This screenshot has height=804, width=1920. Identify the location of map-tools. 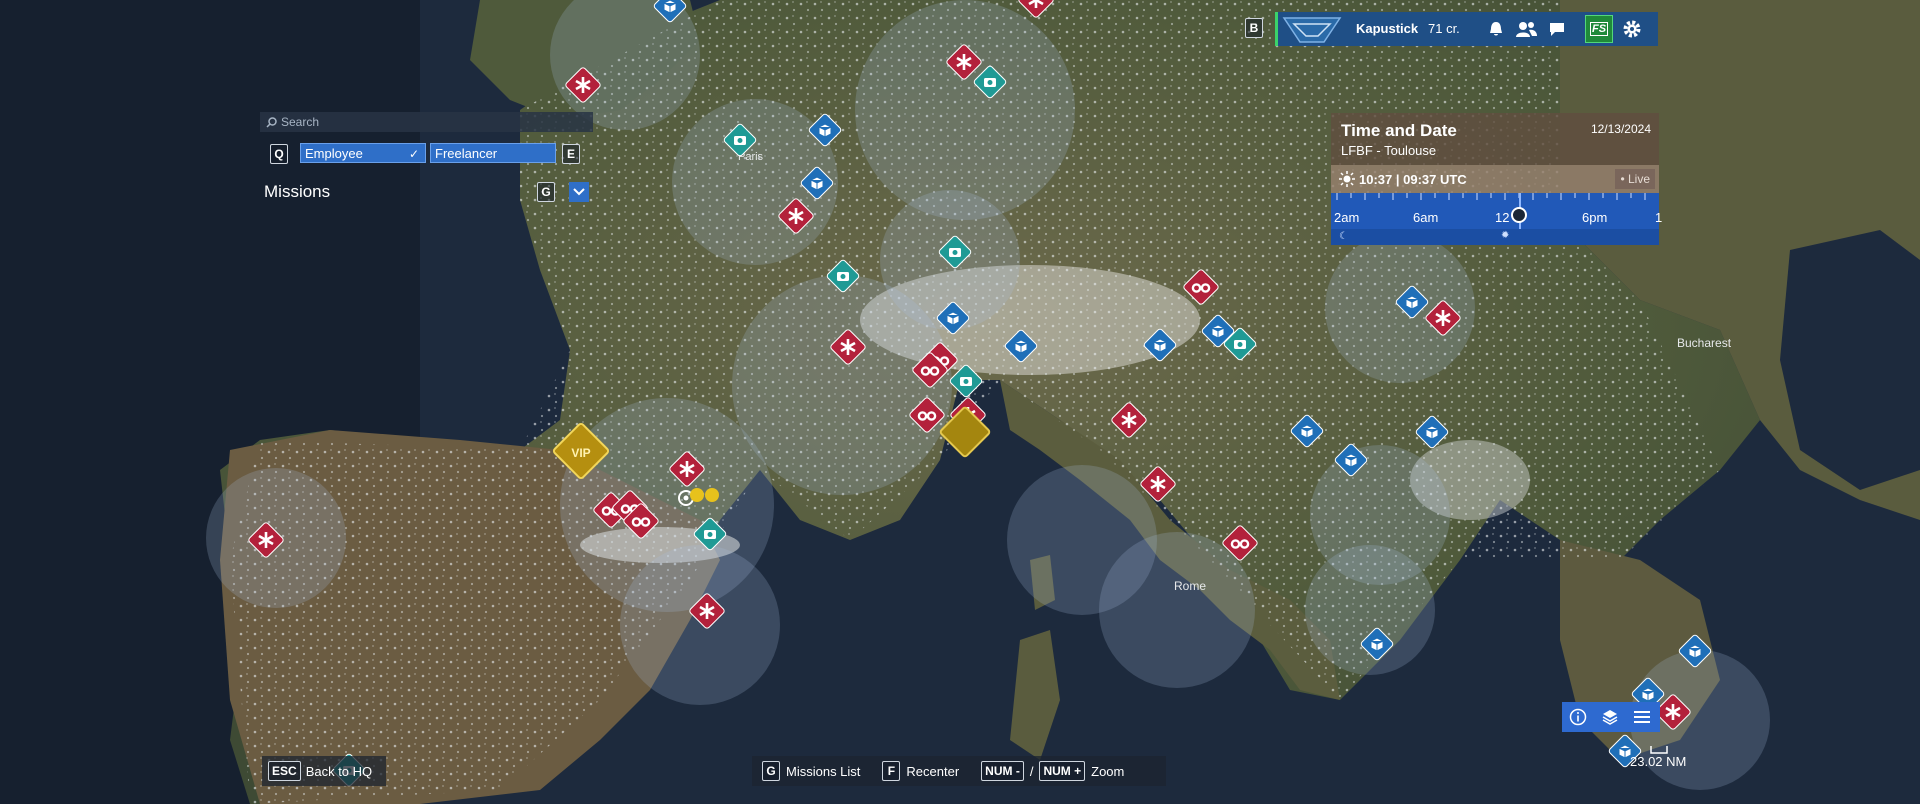
(1611, 717).